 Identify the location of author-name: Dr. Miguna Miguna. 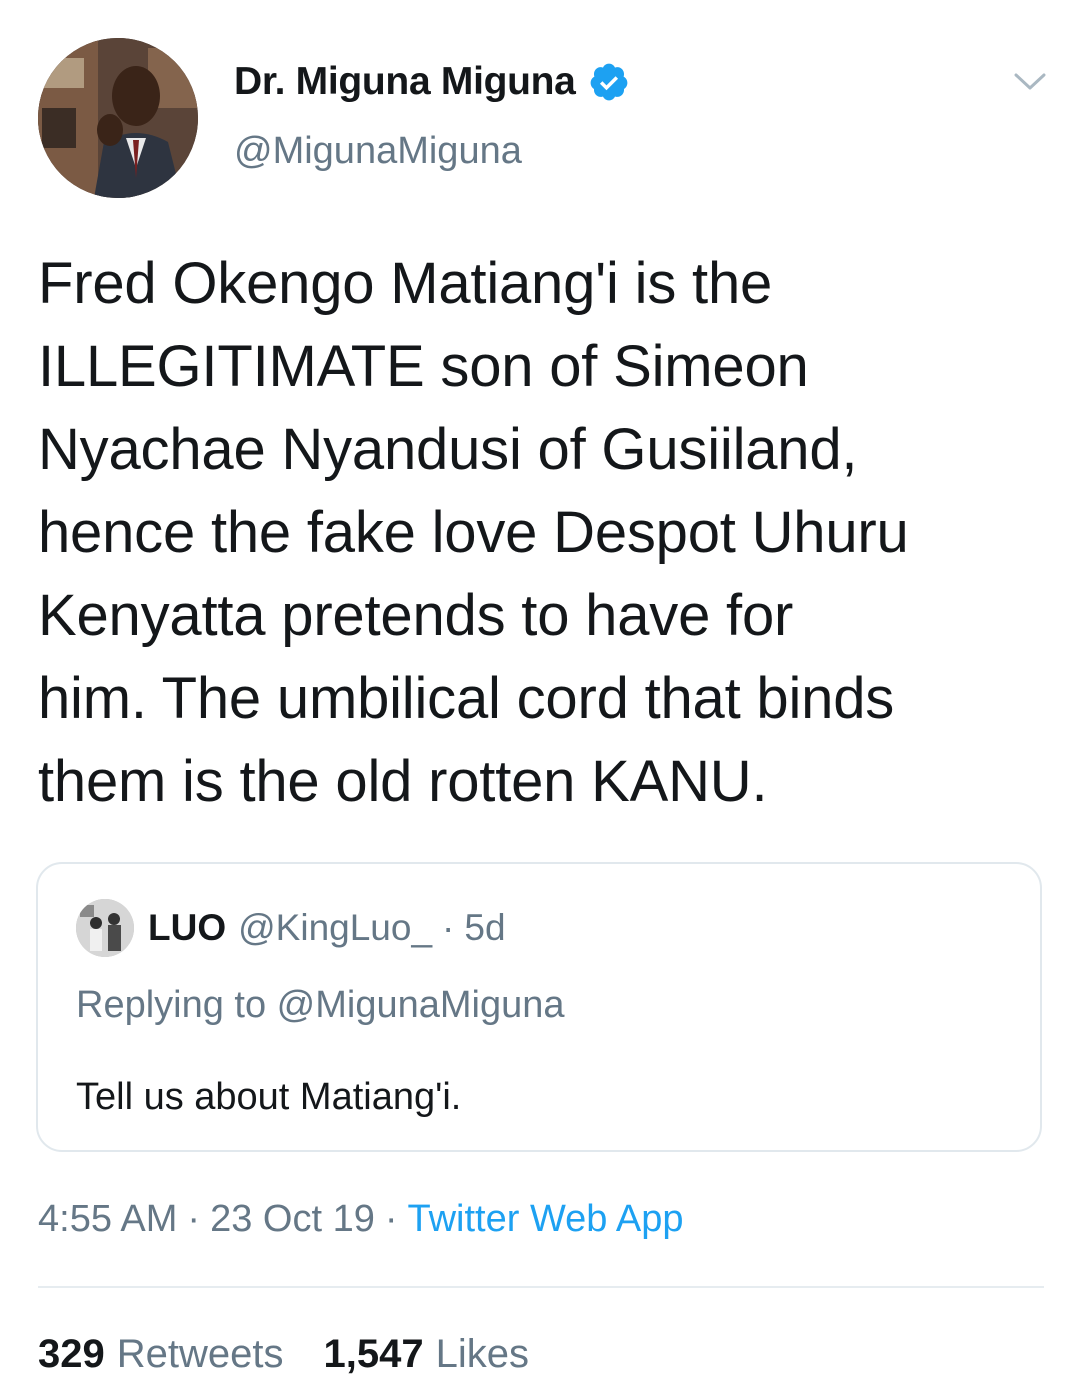
(405, 82).